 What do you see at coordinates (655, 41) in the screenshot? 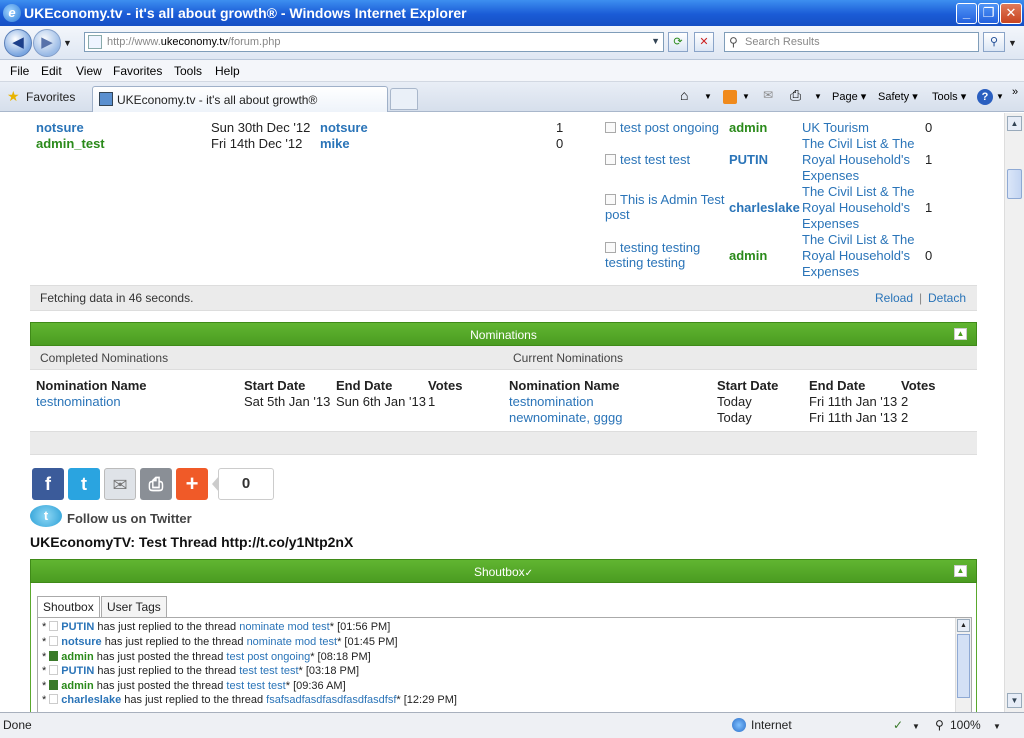
I see `url-dropdown-icon: ▼` at bounding box center [655, 41].